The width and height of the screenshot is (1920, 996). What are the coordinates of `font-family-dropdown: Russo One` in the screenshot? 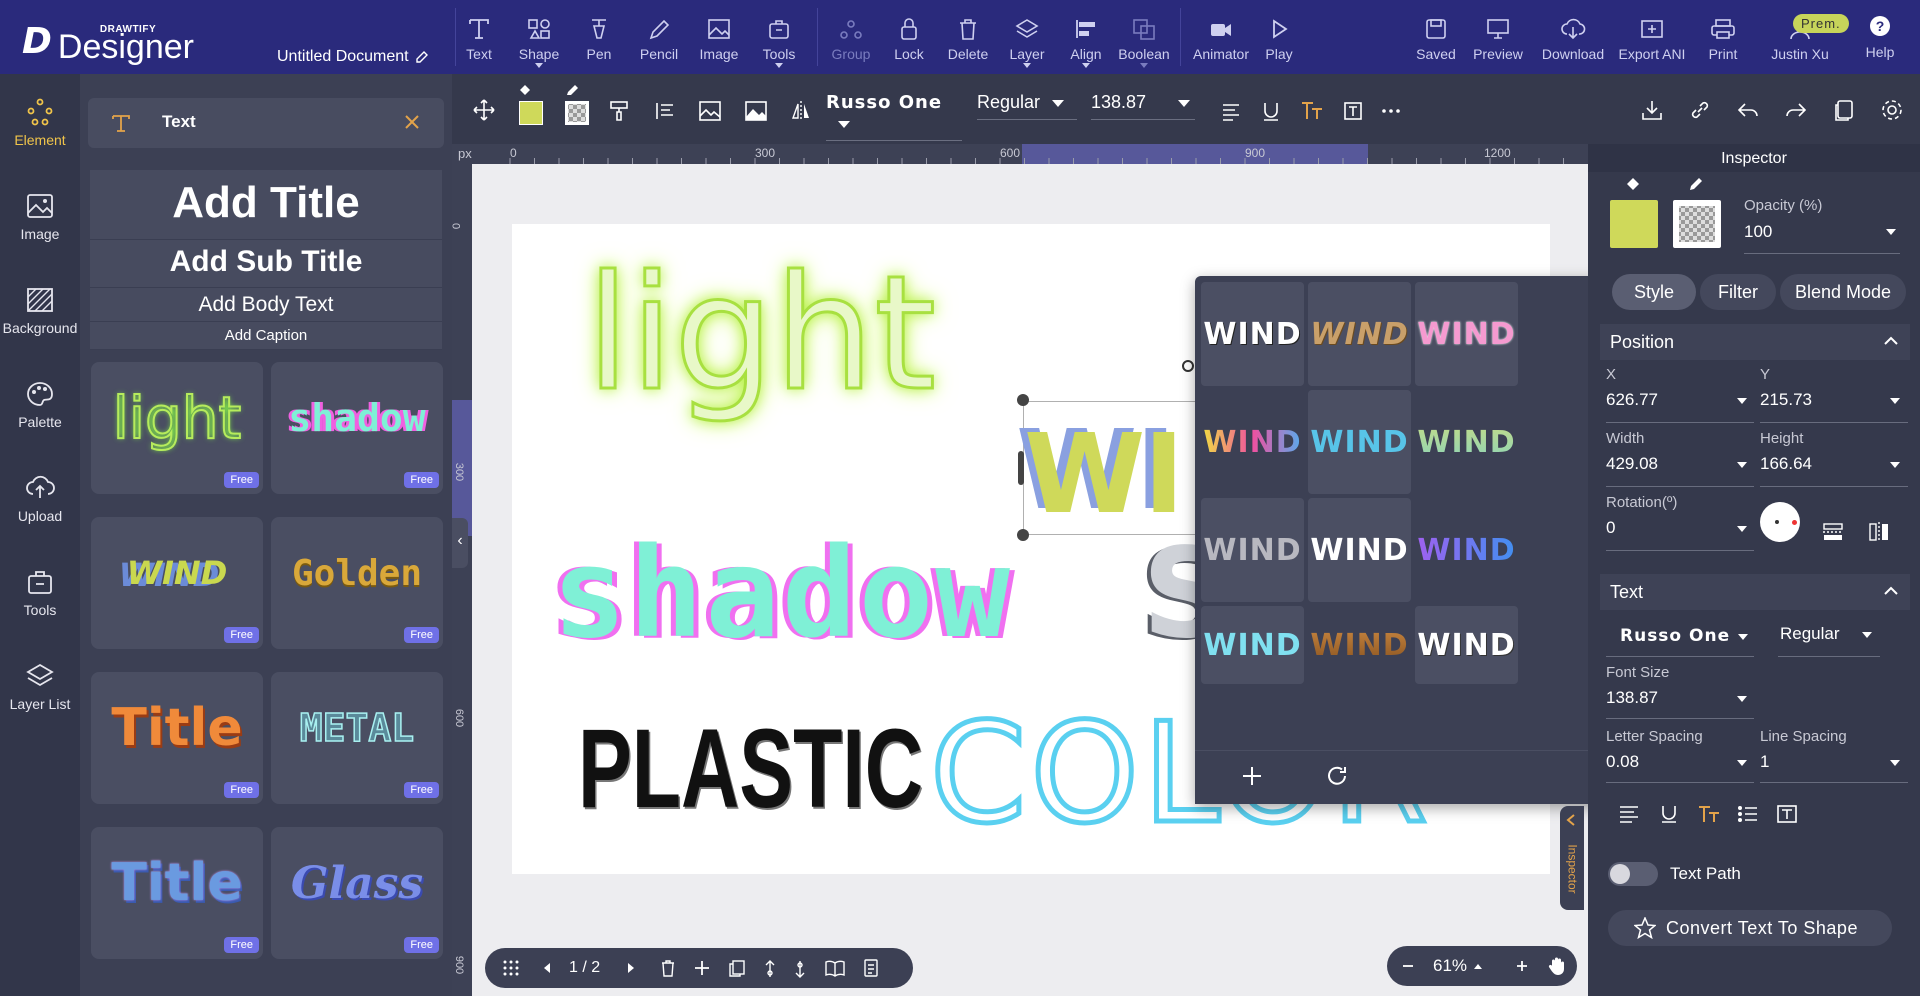 It's located at (894, 116).